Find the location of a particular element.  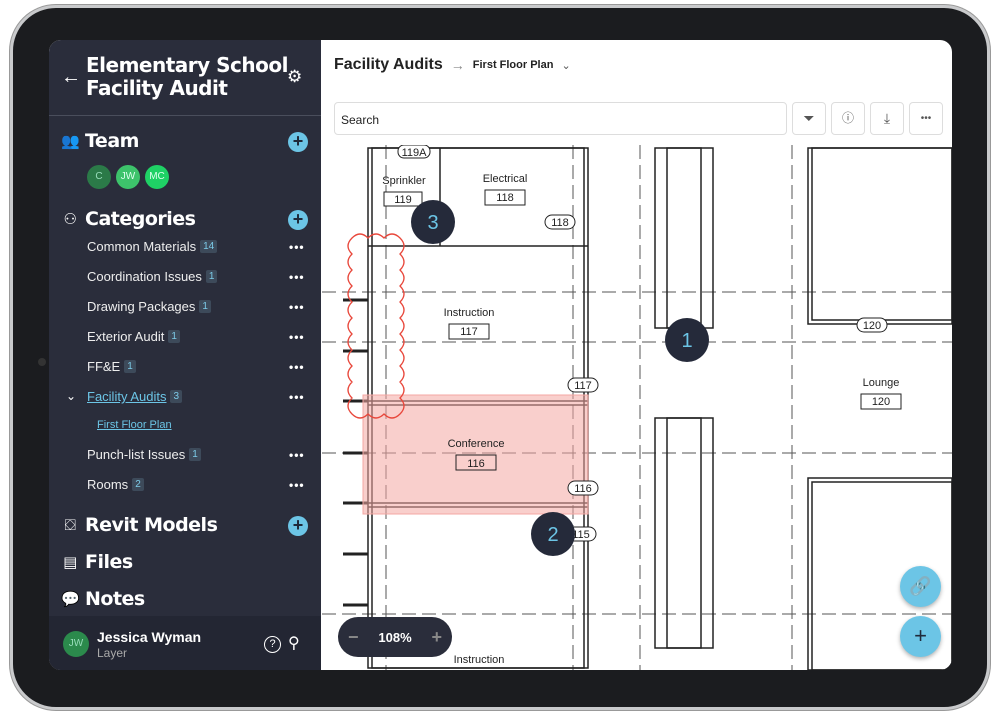

team-icon: 👥 is located at coordinates (70, 141).